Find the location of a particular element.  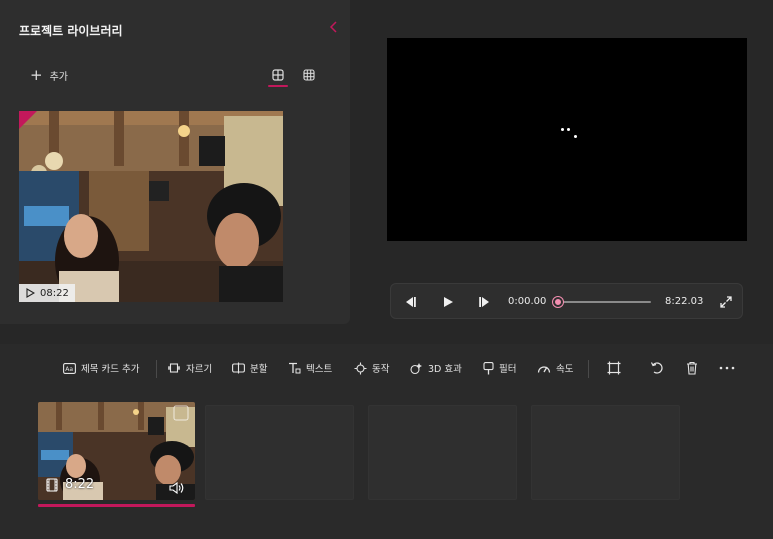

svg-text: Aa is located at coordinates (69, 369).